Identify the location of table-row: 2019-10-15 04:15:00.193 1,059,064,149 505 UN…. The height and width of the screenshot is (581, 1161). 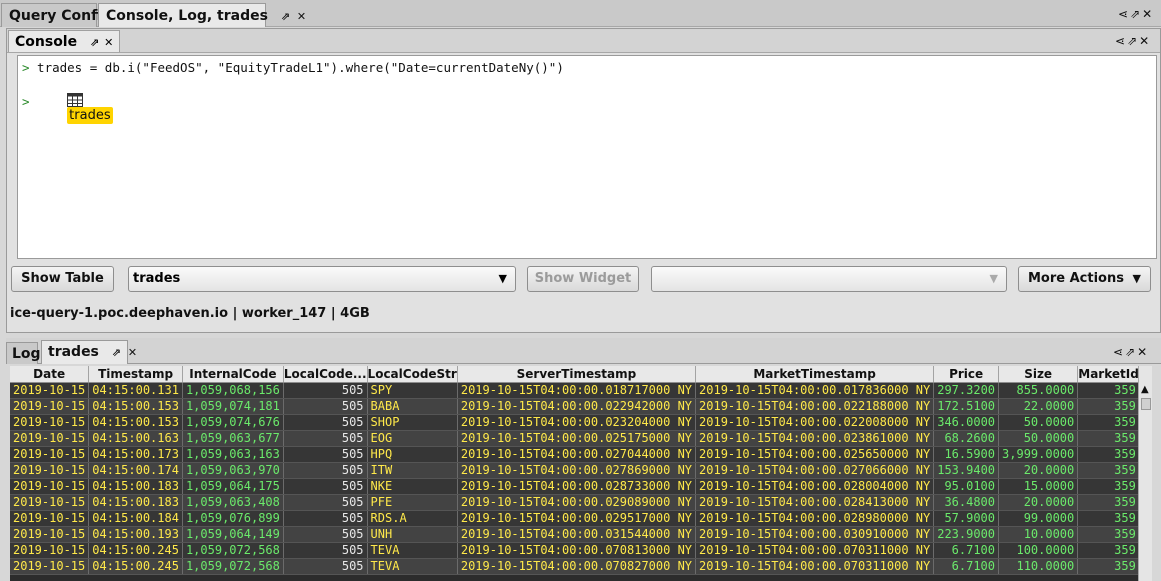
(574, 534).